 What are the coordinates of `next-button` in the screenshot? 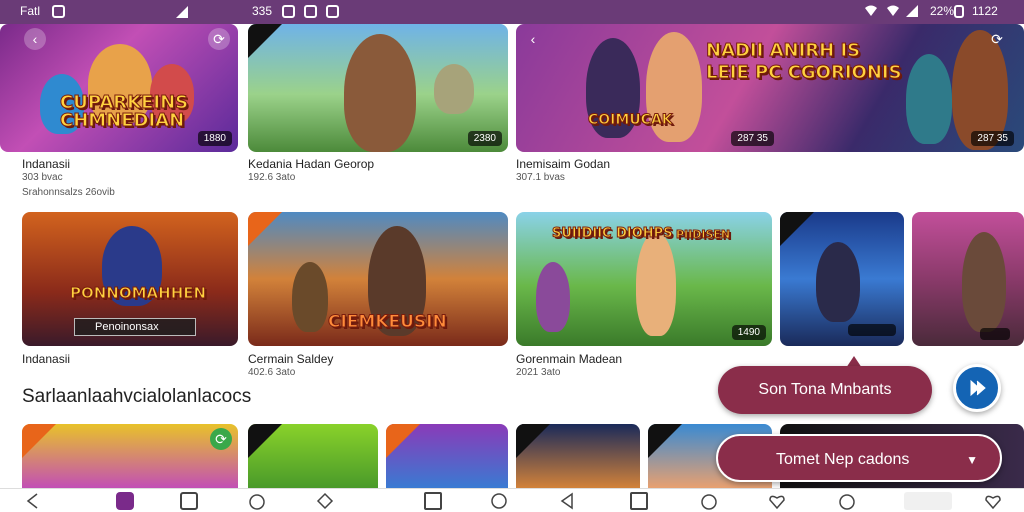 It's located at (977, 388).